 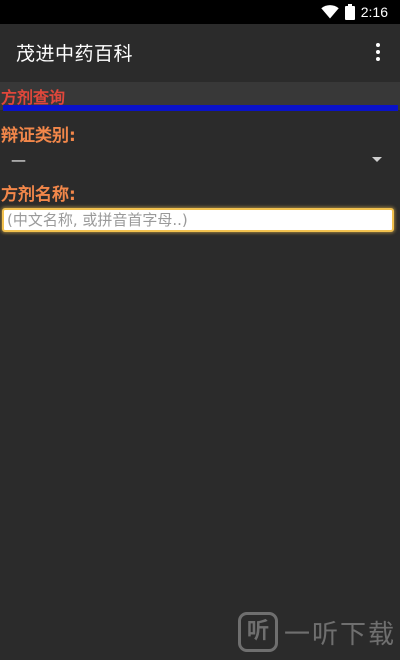 What do you see at coordinates (377, 159) in the screenshot?
I see `dropdown-arrow-icon` at bounding box center [377, 159].